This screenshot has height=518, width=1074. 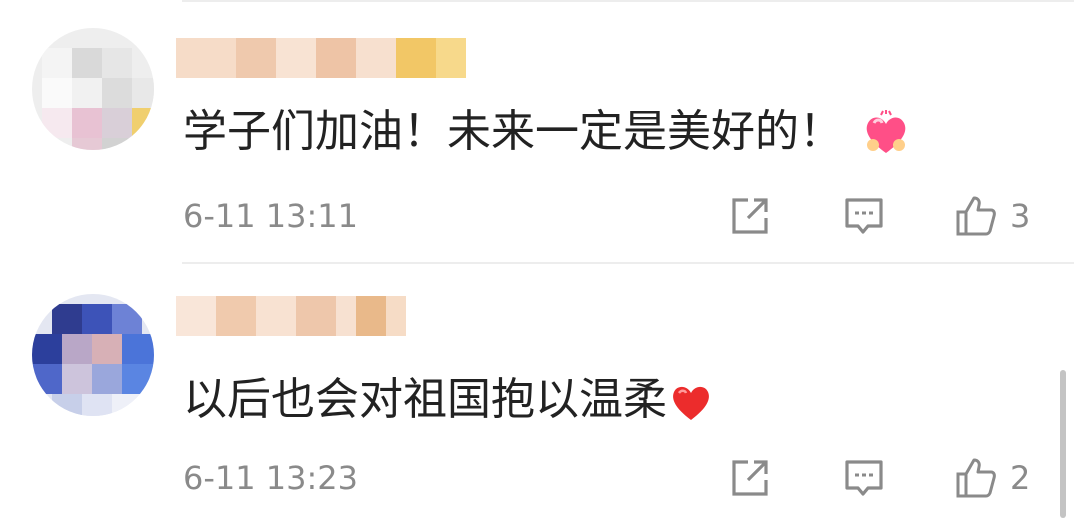 What do you see at coordinates (271, 478) in the screenshot?
I see `comment-time: 6-11 13:23` at bounding box center [271, 478].